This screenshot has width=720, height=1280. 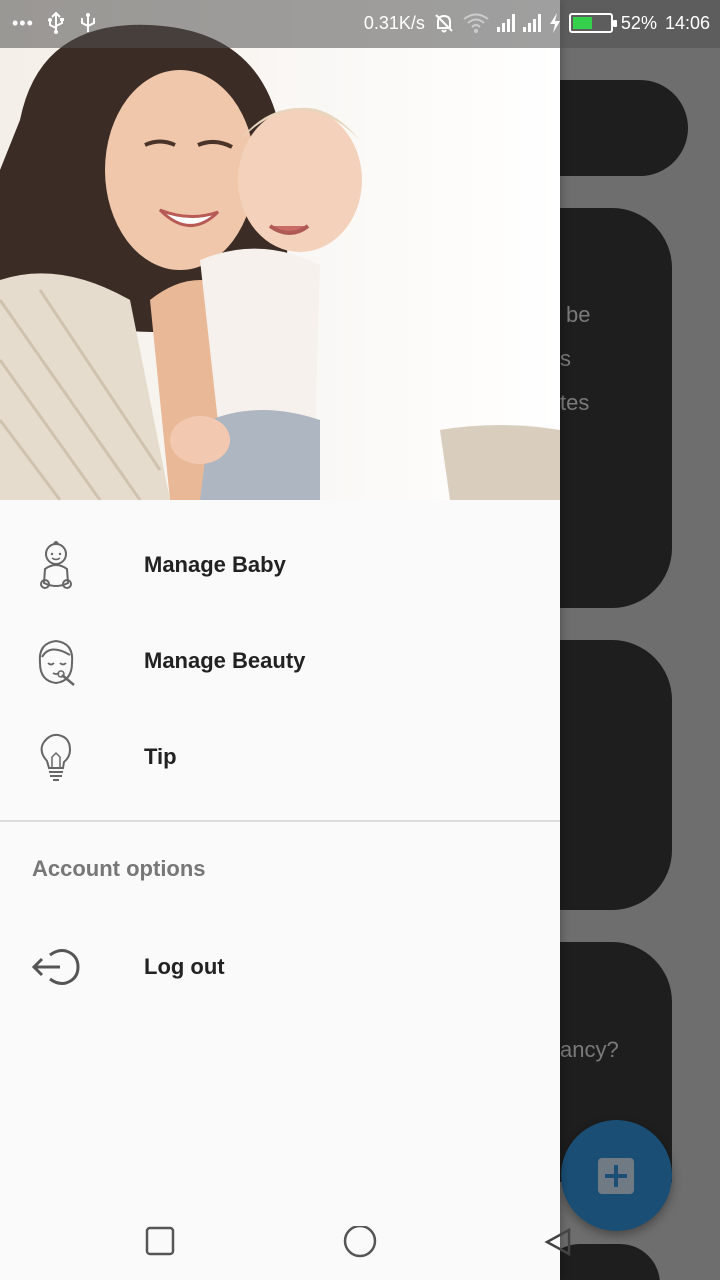 What do you see at coordinates (554, 23) in the screenshot?
I see `charging-bolt-icon` at bounding box center [554, 23].